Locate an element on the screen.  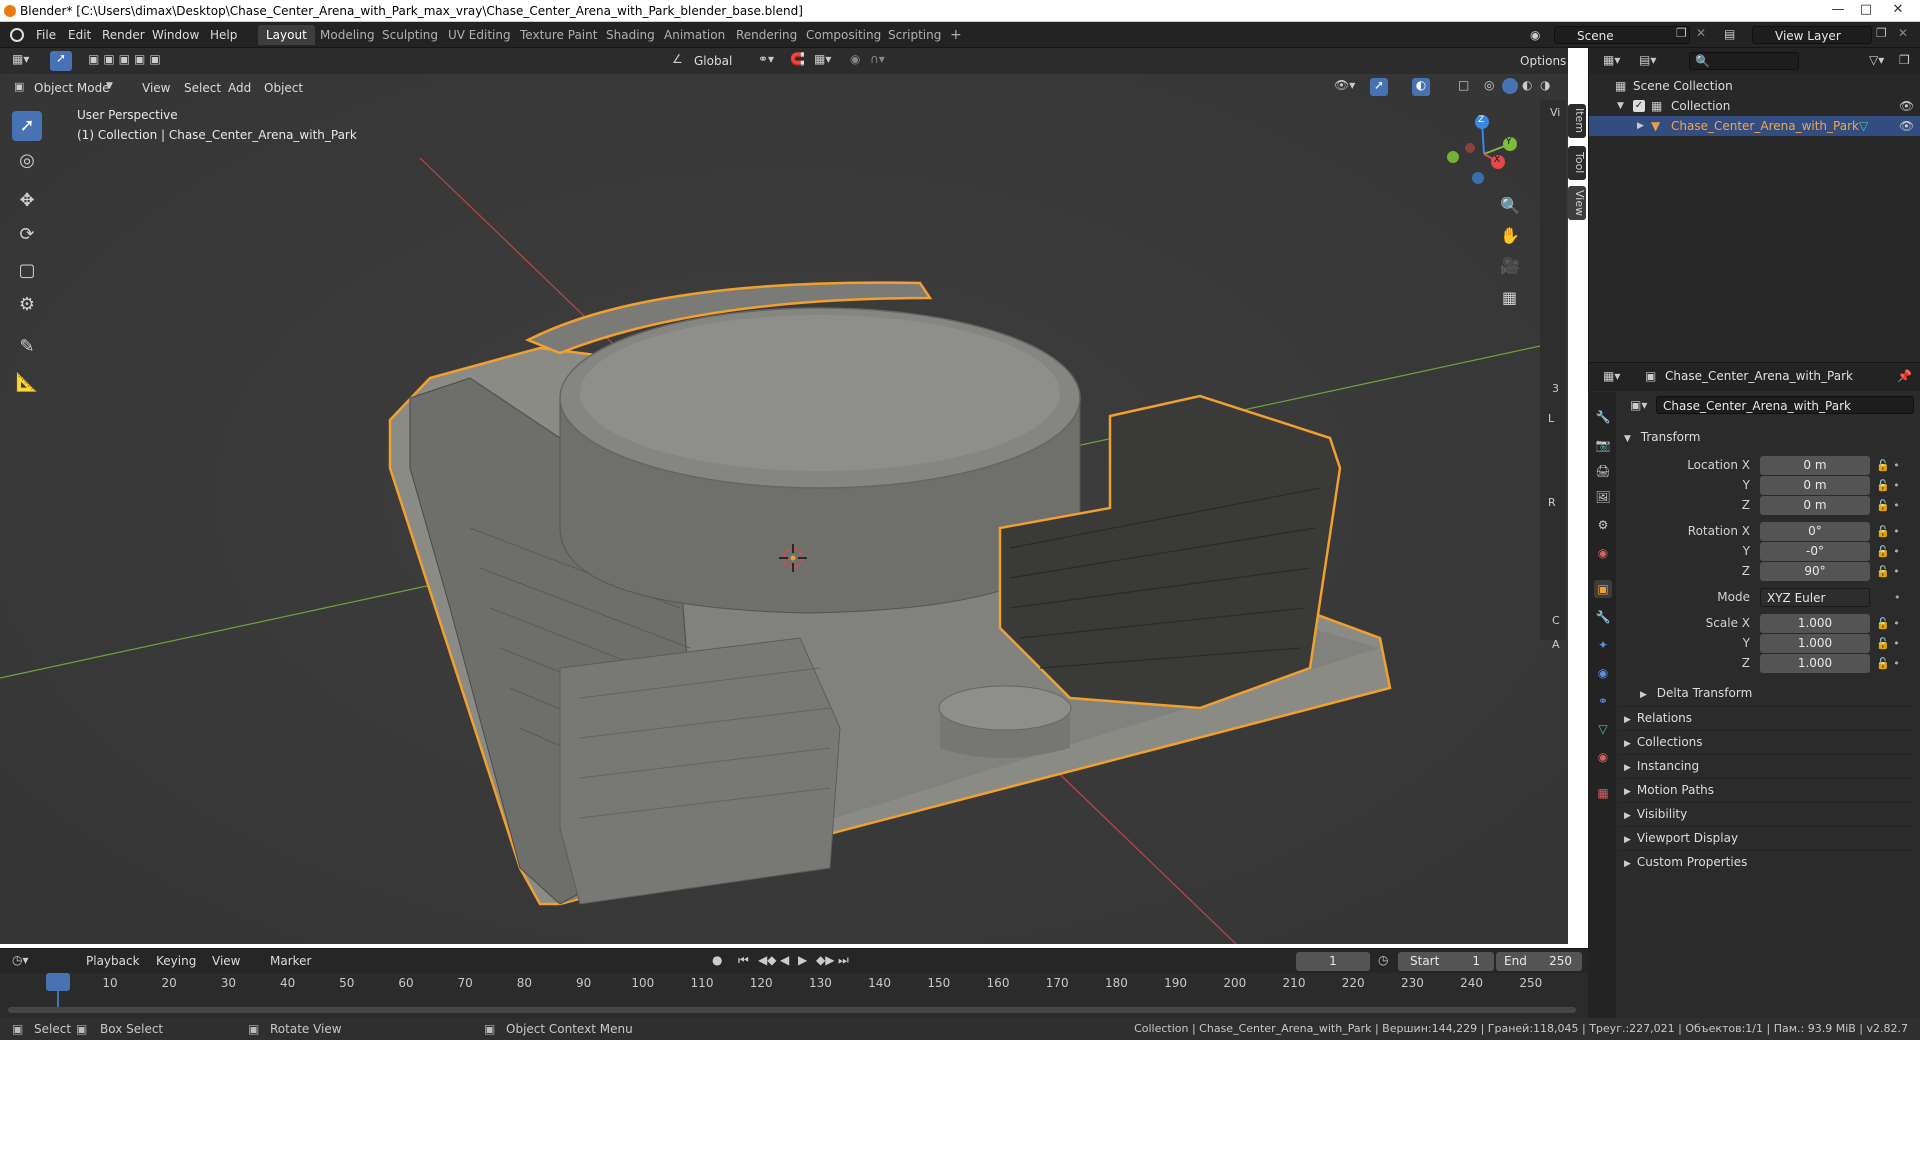
particles-props-tab-icon: ✦ is located at coordinates (1603, 645).